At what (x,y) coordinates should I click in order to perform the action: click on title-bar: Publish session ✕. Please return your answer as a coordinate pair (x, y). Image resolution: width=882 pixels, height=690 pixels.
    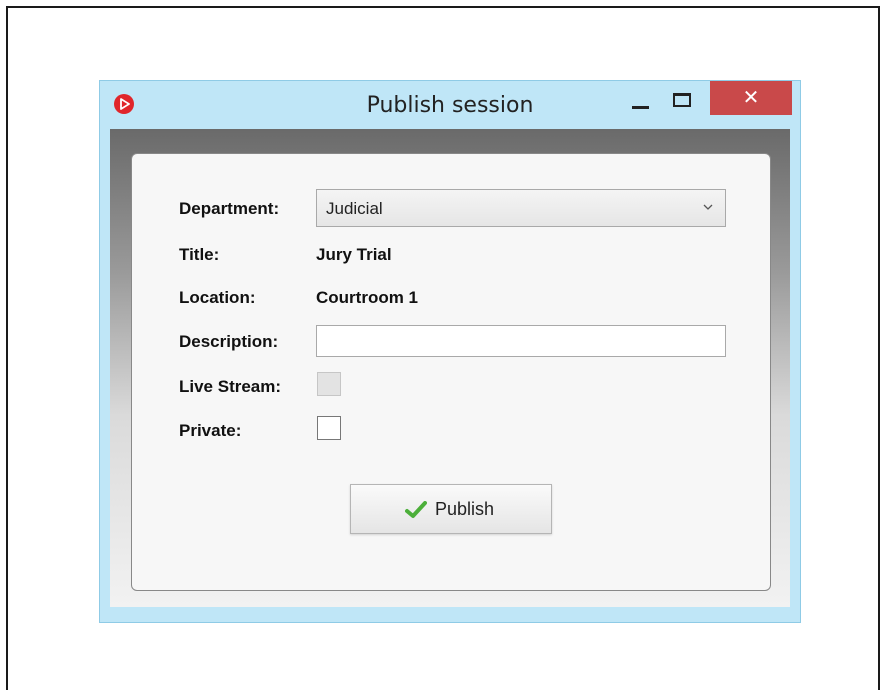
    Looking at the image, I should click on (450, 106).